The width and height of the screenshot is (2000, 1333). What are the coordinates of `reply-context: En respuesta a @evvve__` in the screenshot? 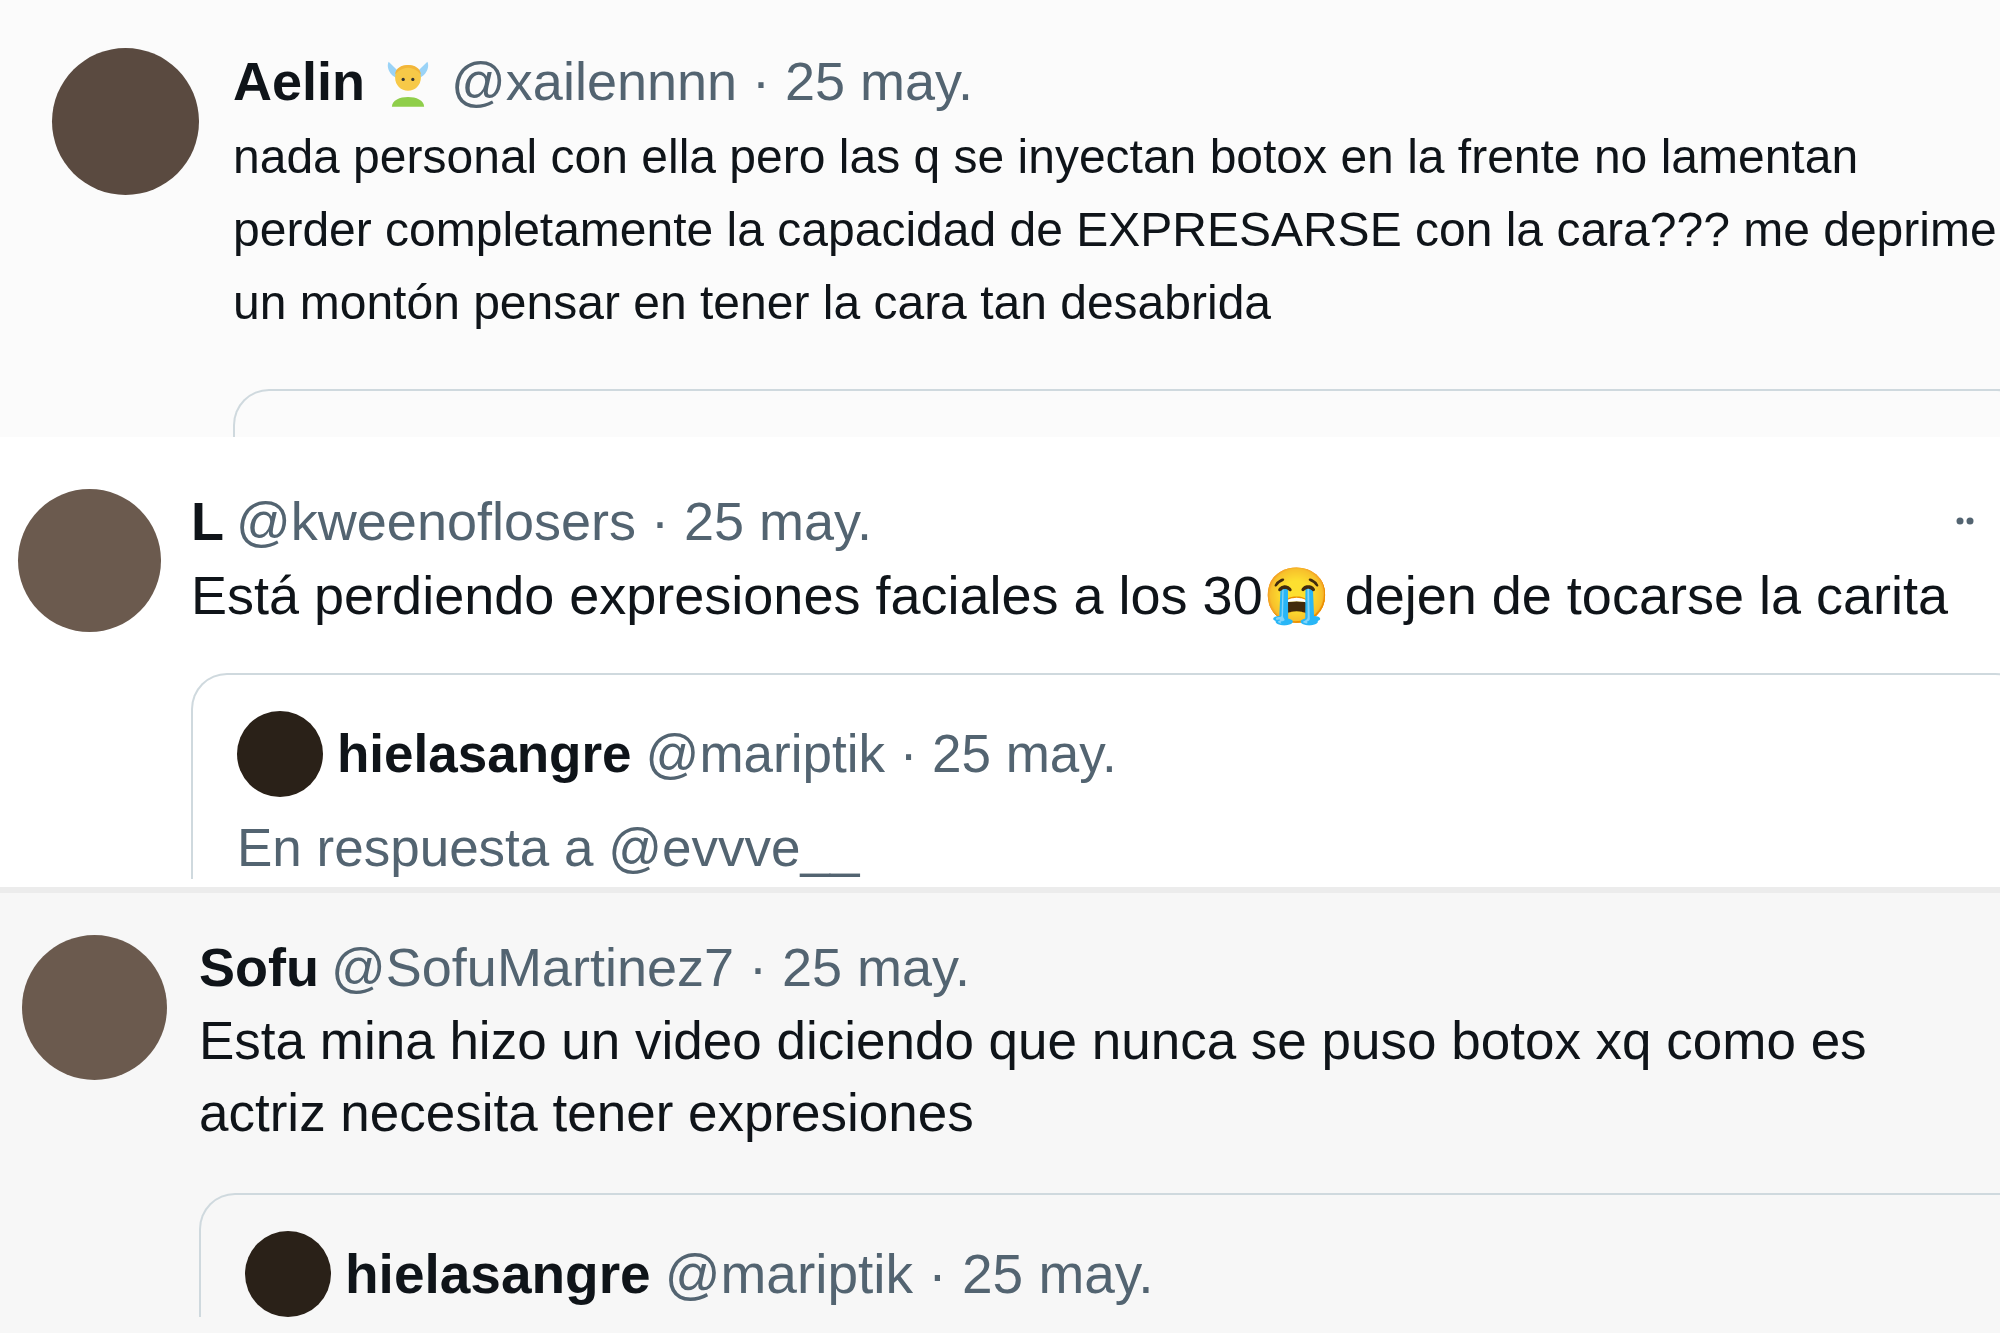 It's located at (549, 848).